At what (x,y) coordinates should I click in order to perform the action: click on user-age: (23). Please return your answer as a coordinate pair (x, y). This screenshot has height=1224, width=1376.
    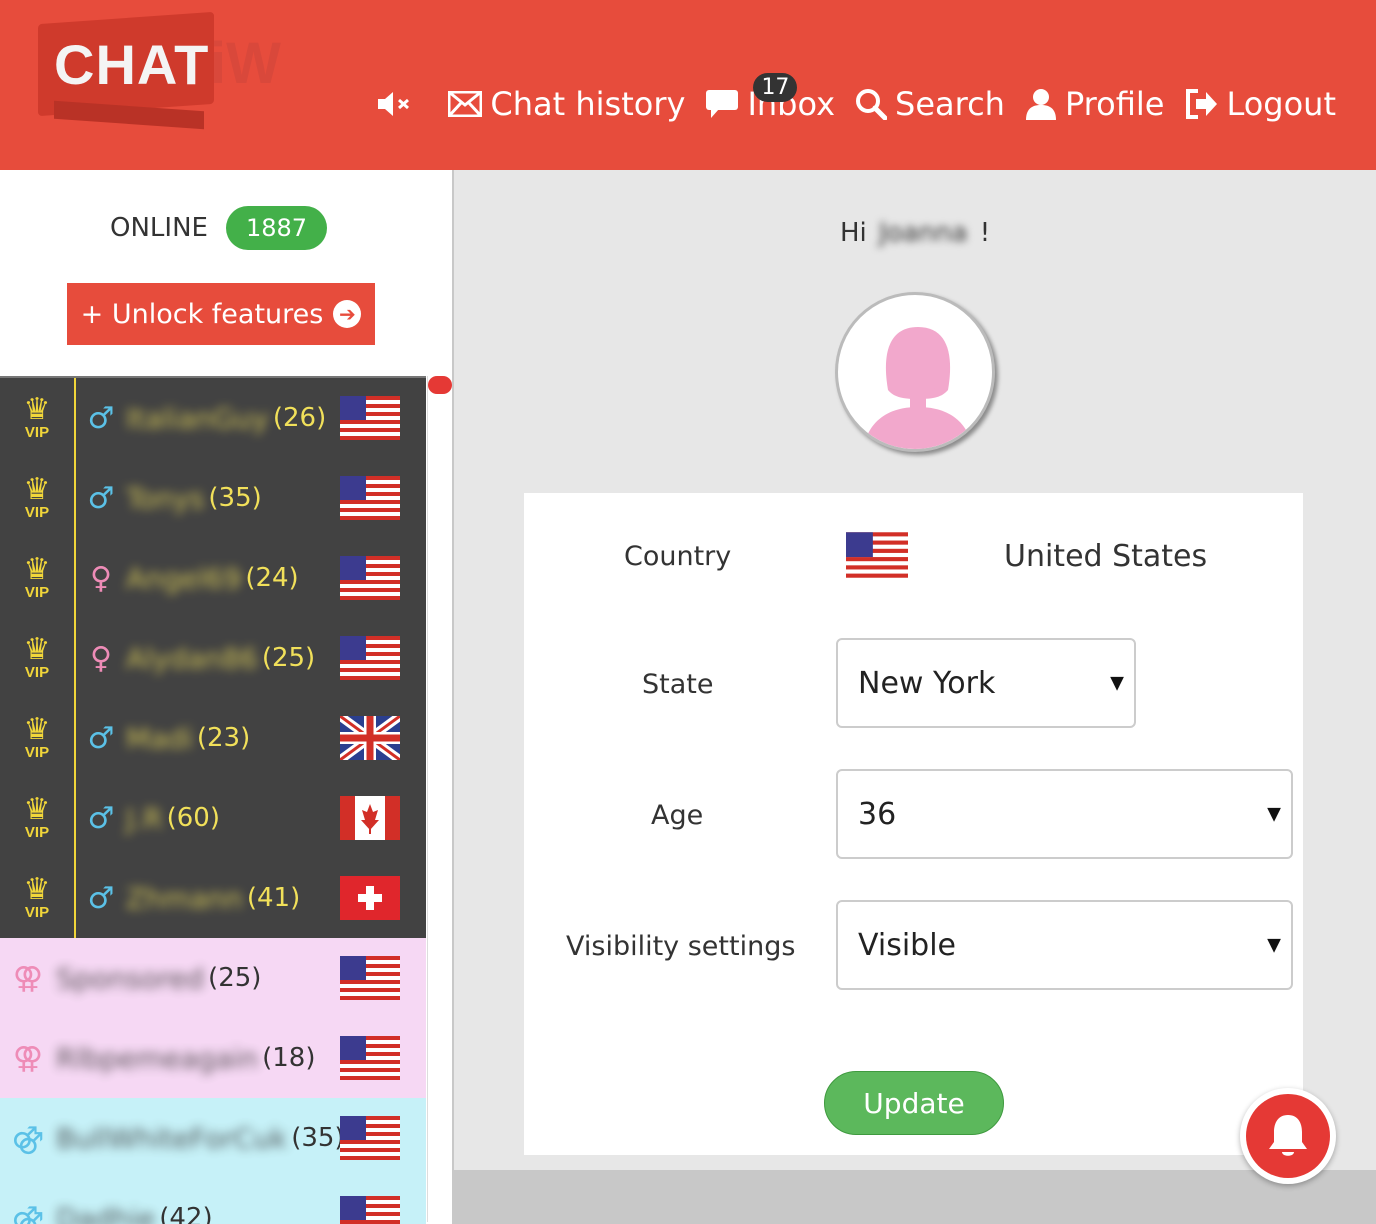
    Looking at the image, I should click on (223, 738).